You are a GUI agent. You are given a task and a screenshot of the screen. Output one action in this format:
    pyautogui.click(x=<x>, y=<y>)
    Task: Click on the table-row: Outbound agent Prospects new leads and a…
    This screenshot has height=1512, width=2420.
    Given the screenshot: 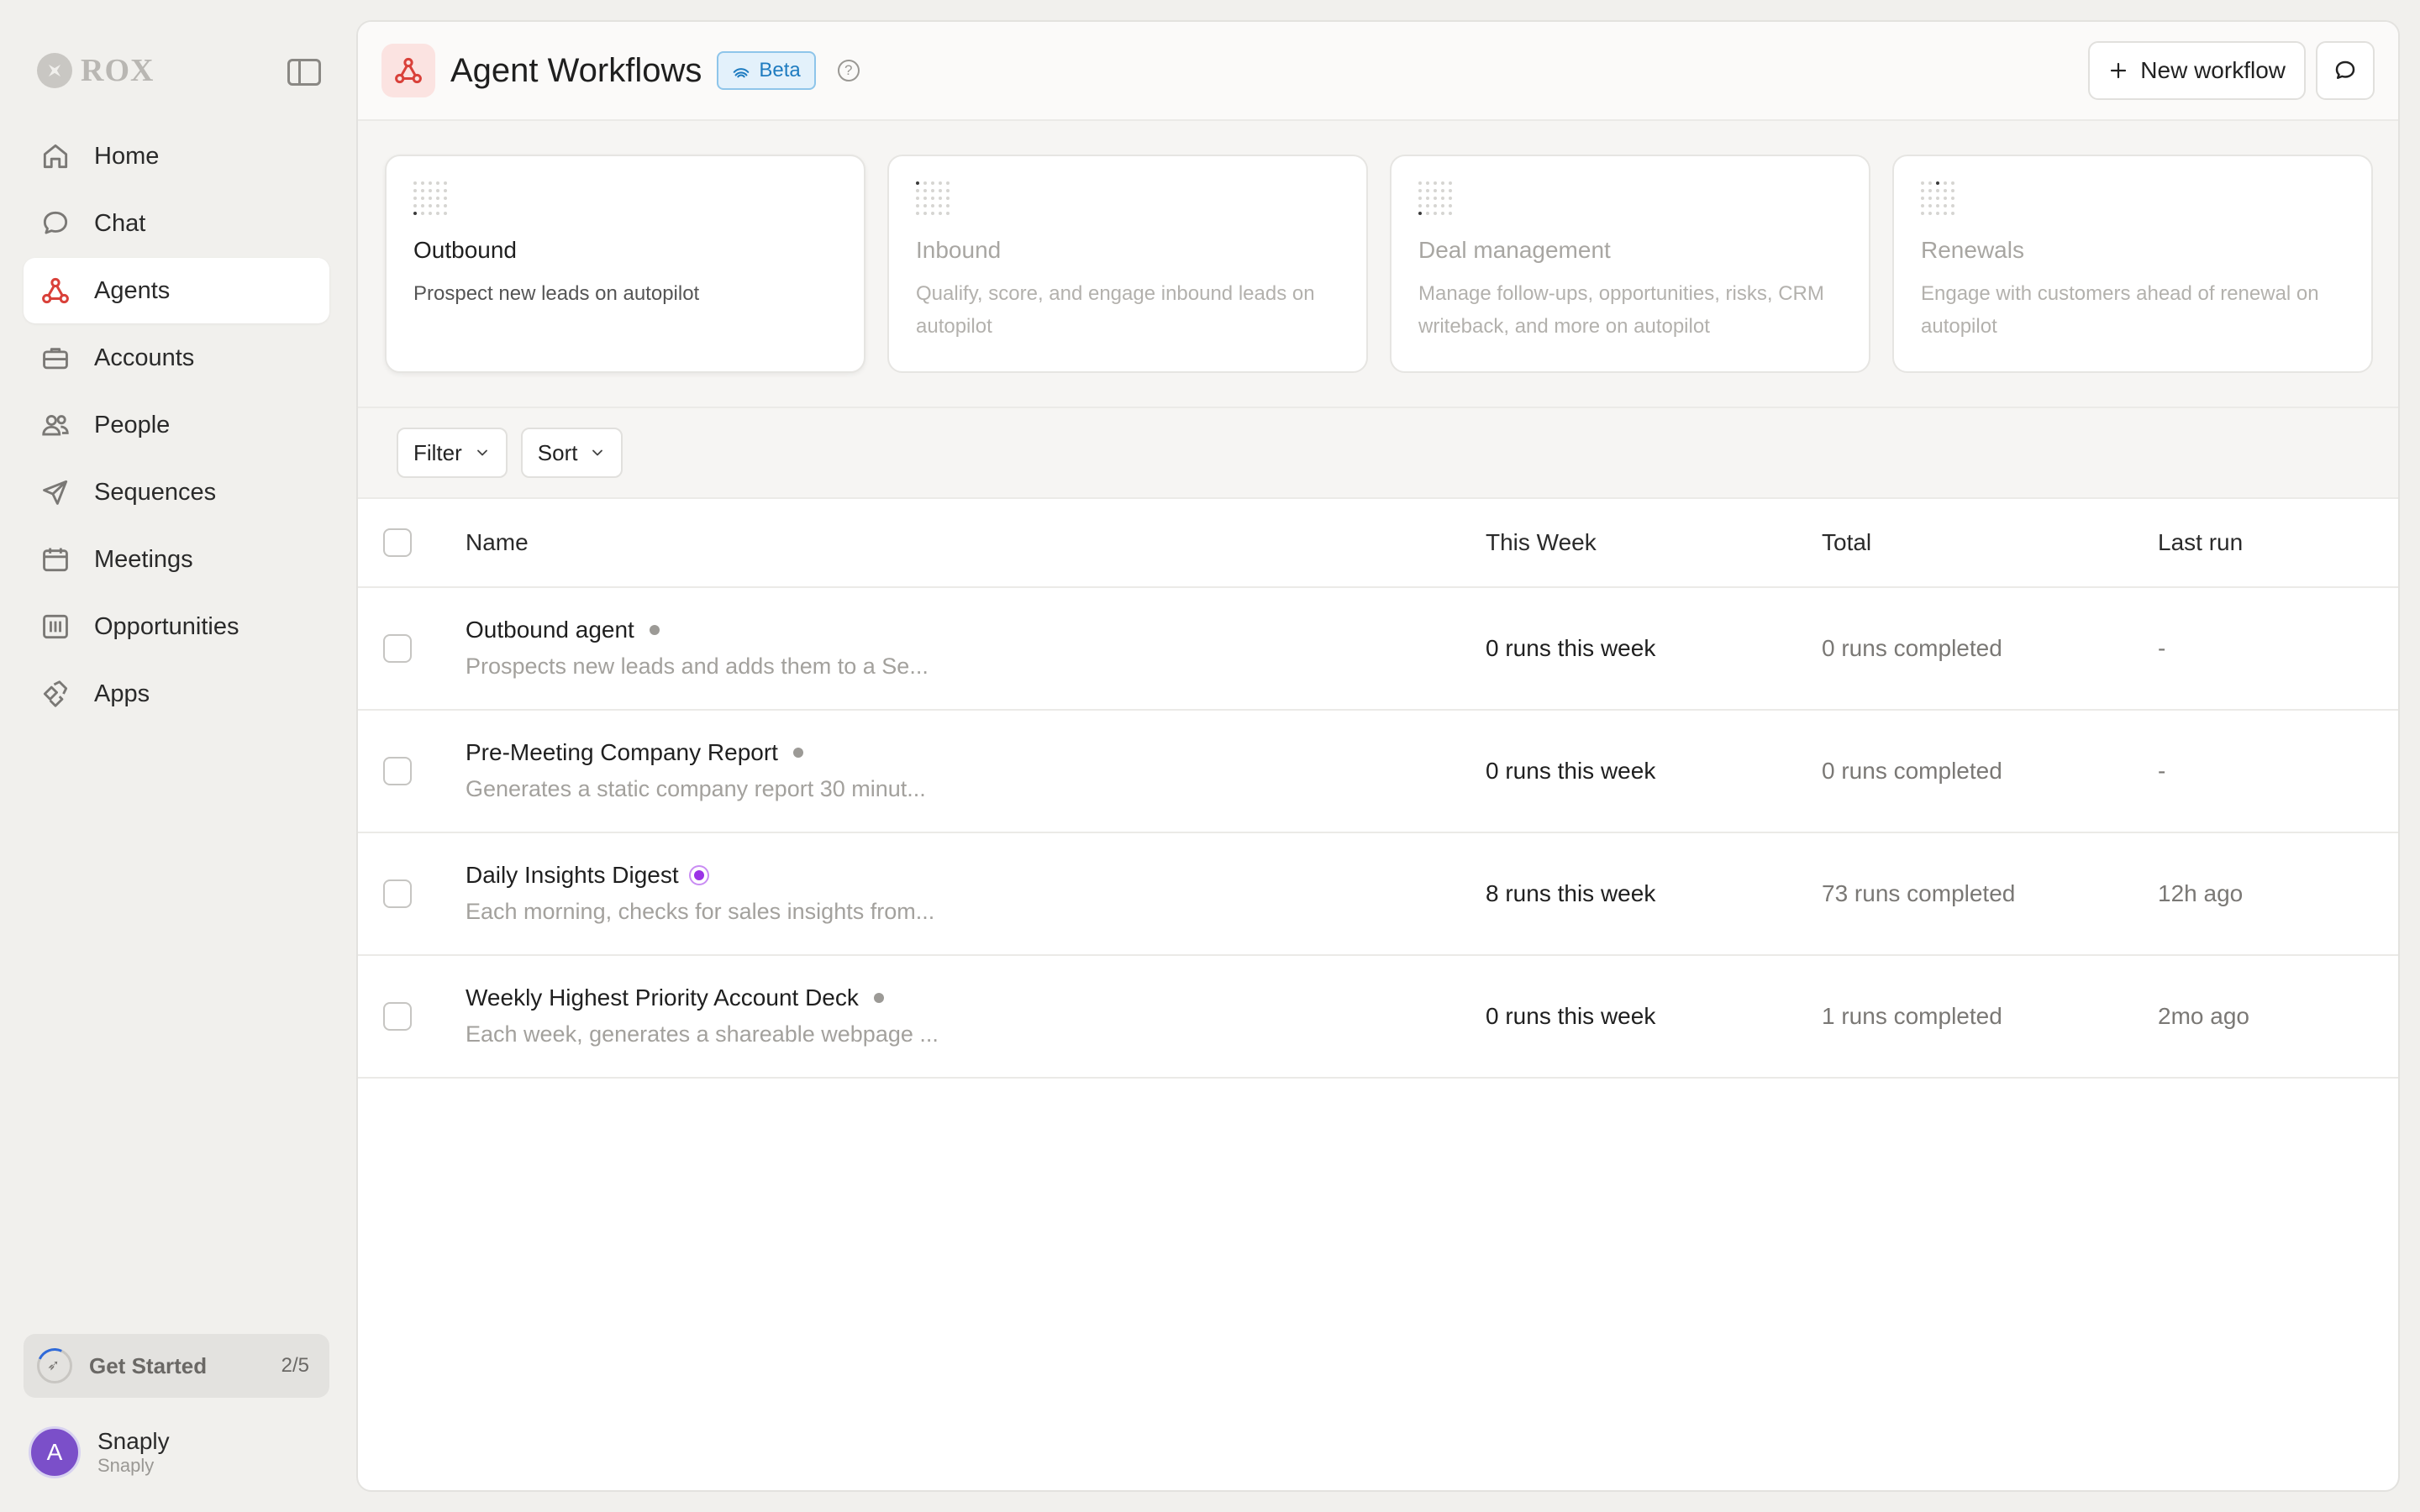 What is the action you would take?
    pyautogui.click(x=1378, y=649)
    